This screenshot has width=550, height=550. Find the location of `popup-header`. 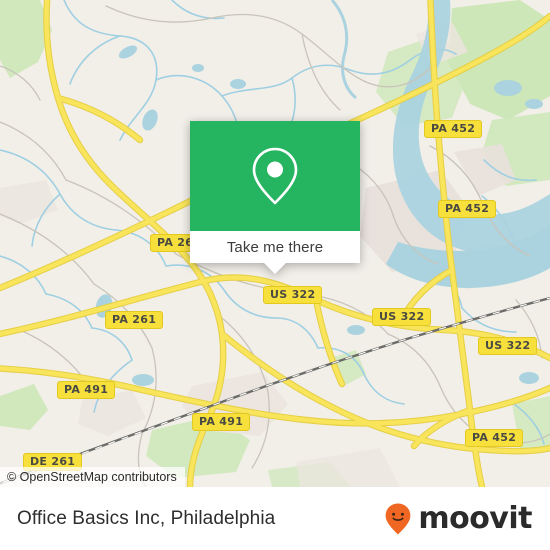

popup-header is located at coordinates (275, 176).